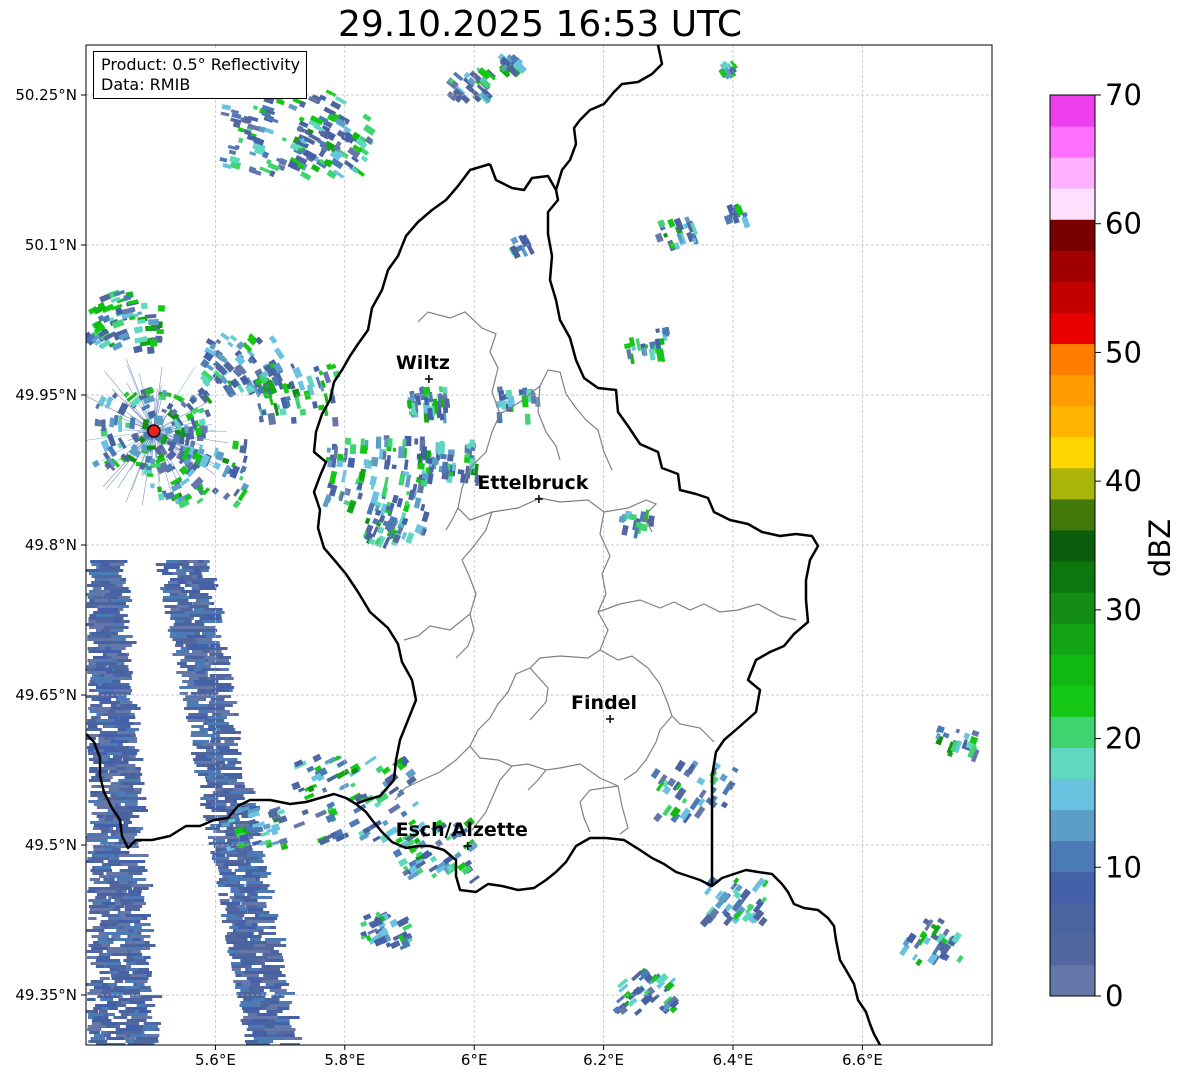  Describe the element at coordinates (154, 431) in the screenshot. I see `radar-site-marker` at that location.